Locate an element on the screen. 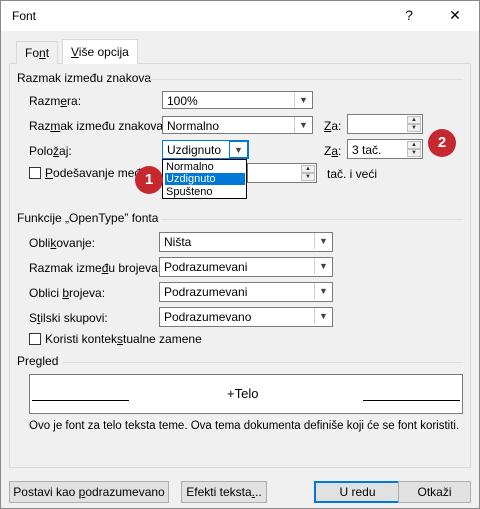 This screenshot has height=509, width=480. spacing-select: Normalno ▼ is located at coordinates (237, 125).